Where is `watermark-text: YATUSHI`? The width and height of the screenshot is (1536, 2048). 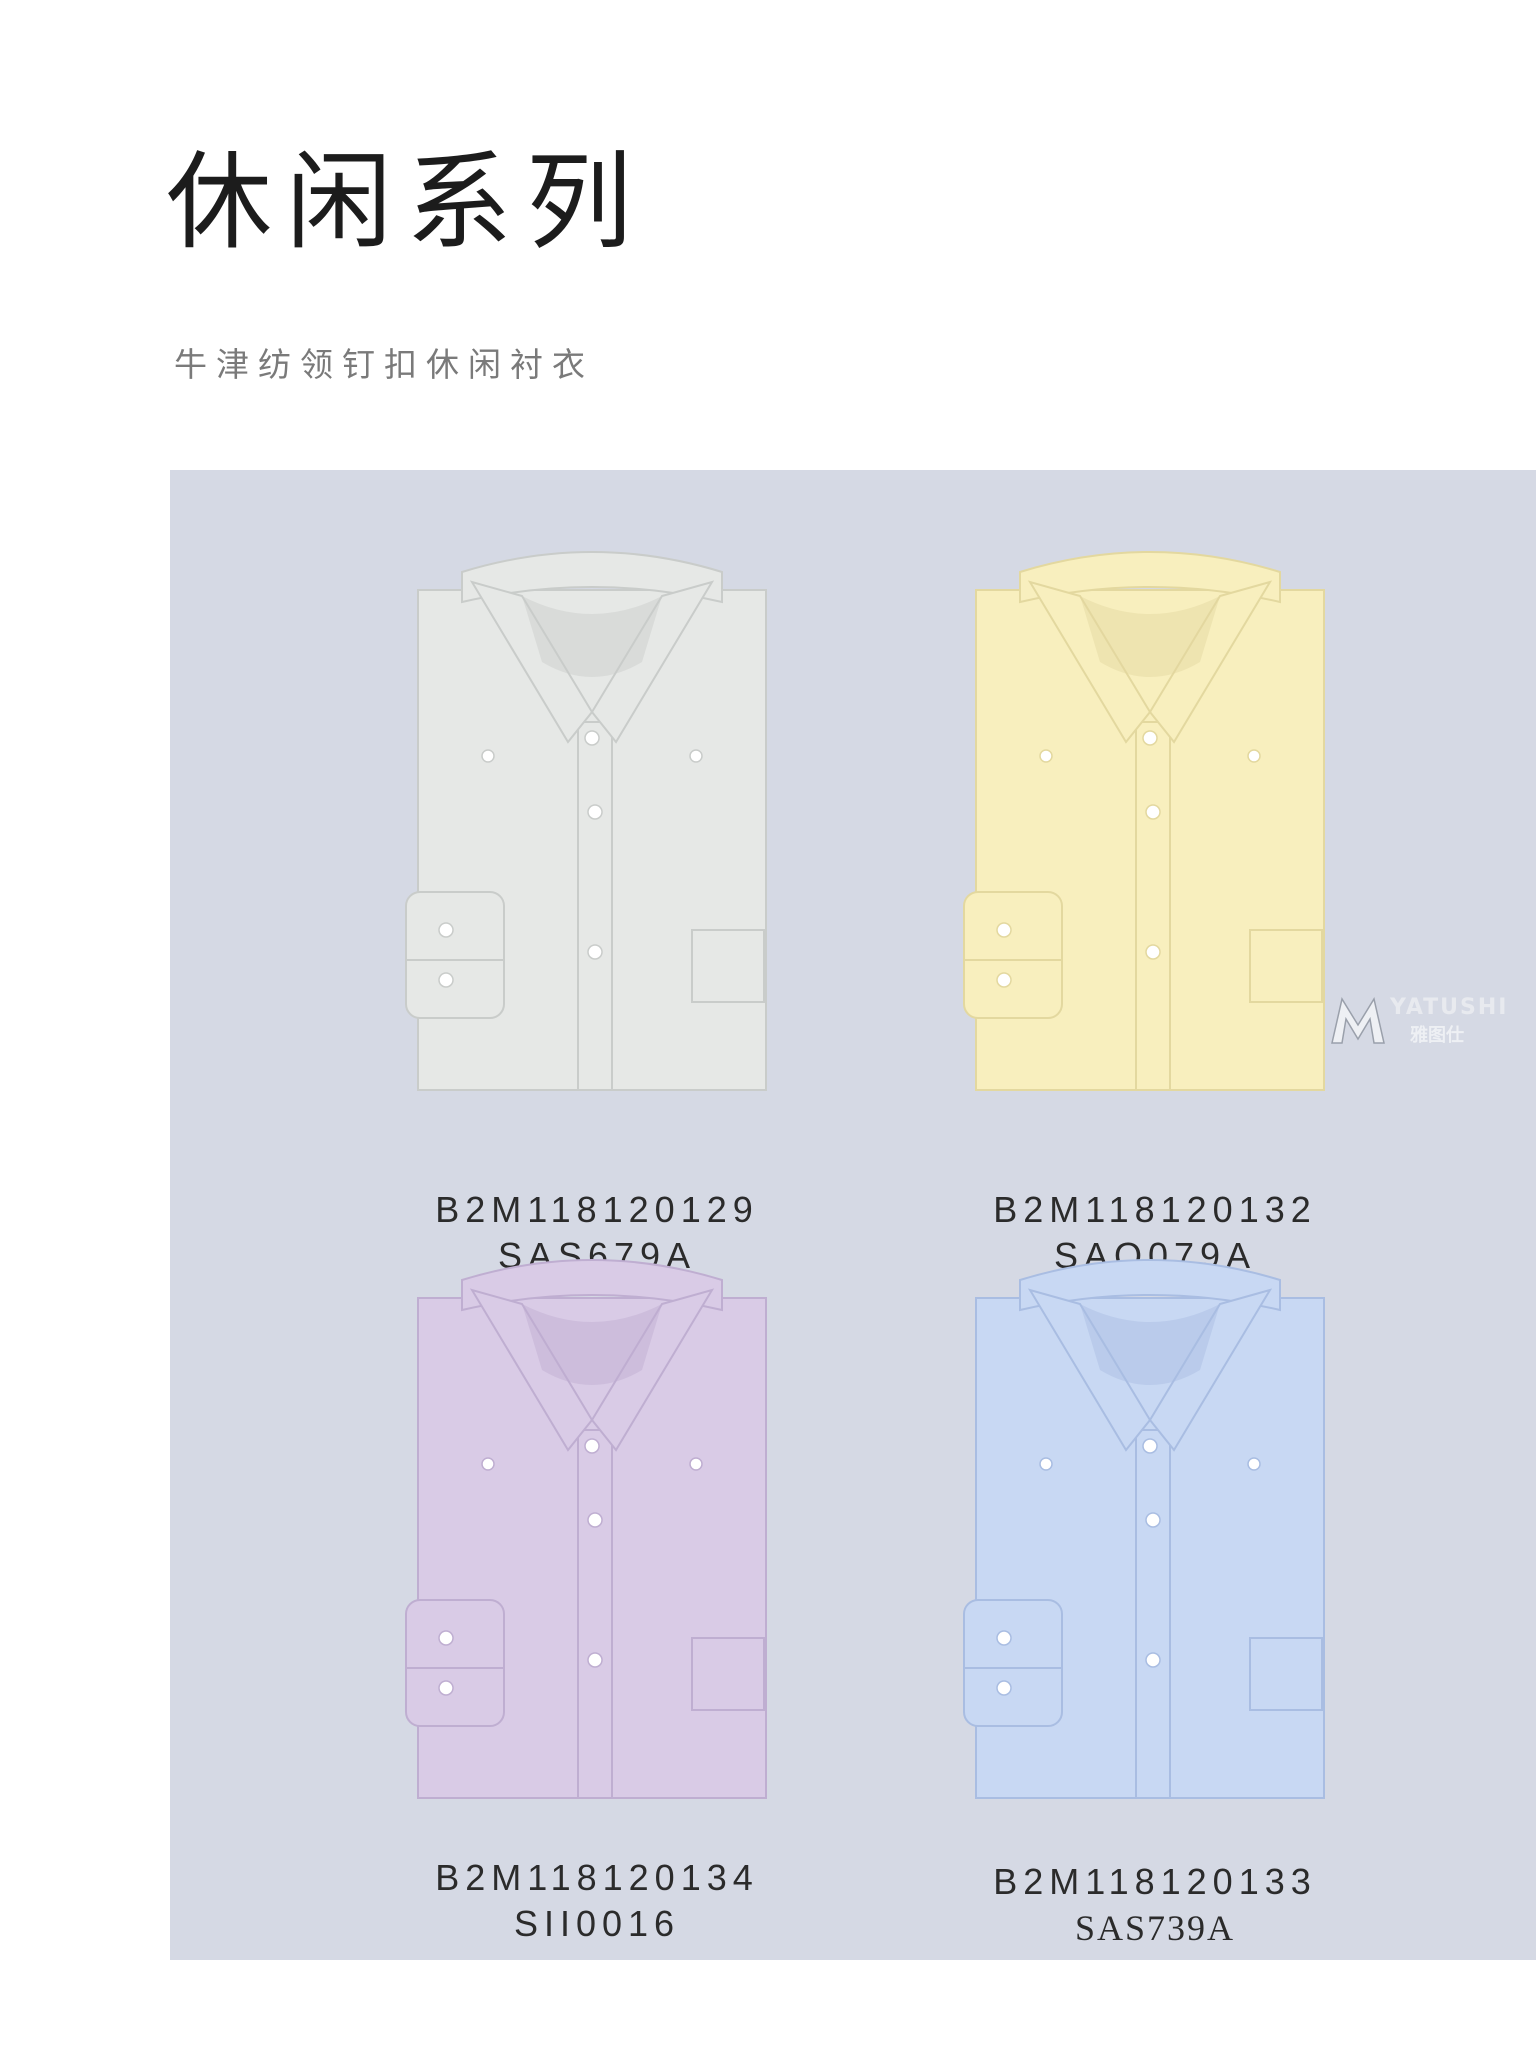
watermark-text: YATUSHI is located at coordinates (1449, 1007).